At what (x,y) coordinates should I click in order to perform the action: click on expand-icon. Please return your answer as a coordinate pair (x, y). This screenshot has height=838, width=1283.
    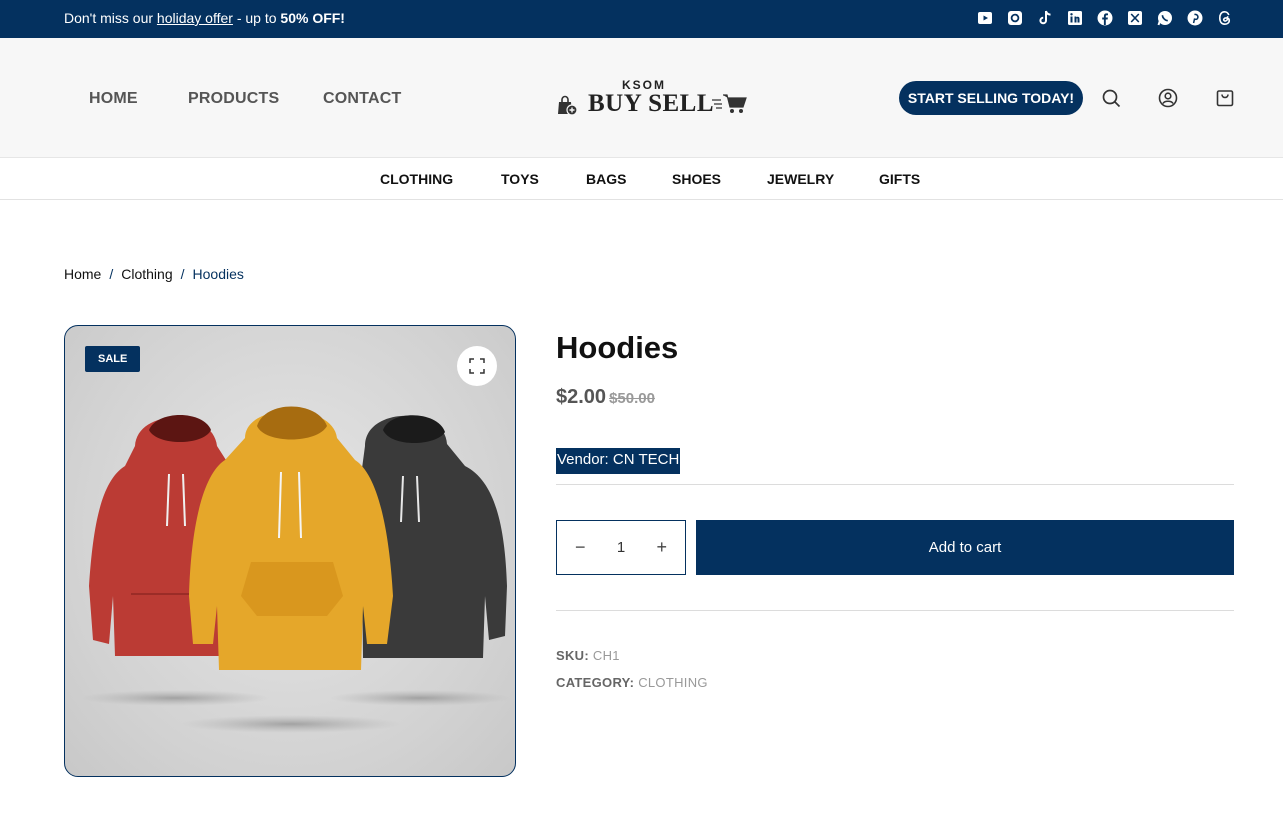
    Looking at the image, I should click on (477, 366).